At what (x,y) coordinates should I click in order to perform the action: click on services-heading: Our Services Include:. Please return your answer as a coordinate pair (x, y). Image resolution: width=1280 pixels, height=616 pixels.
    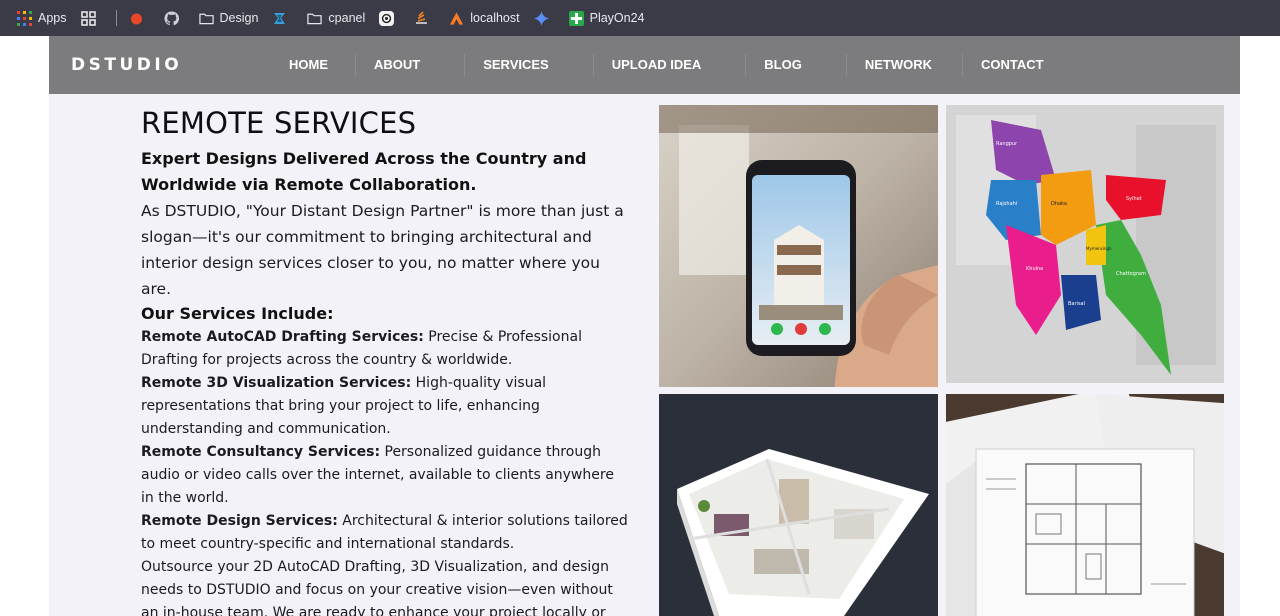
    Looking at the image, I should click on (237, 313).